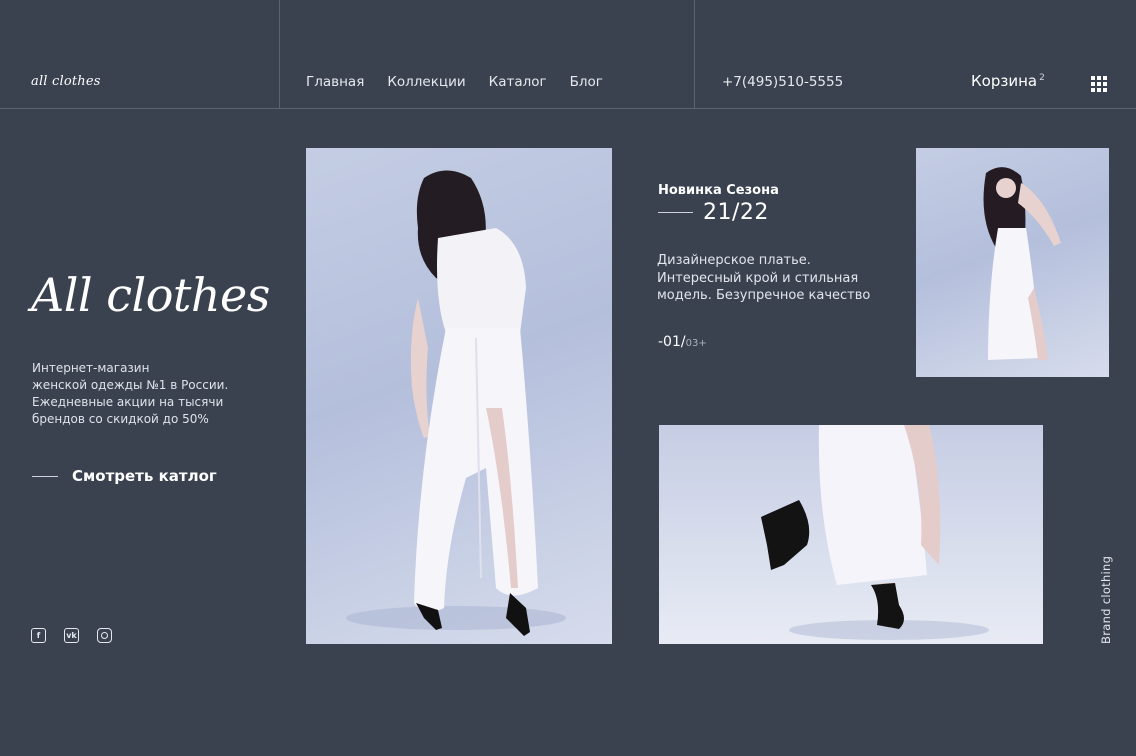 This screenshot has height=756, width=1136. I want to click on nav-item-blog: Блог, so click(586, 82).